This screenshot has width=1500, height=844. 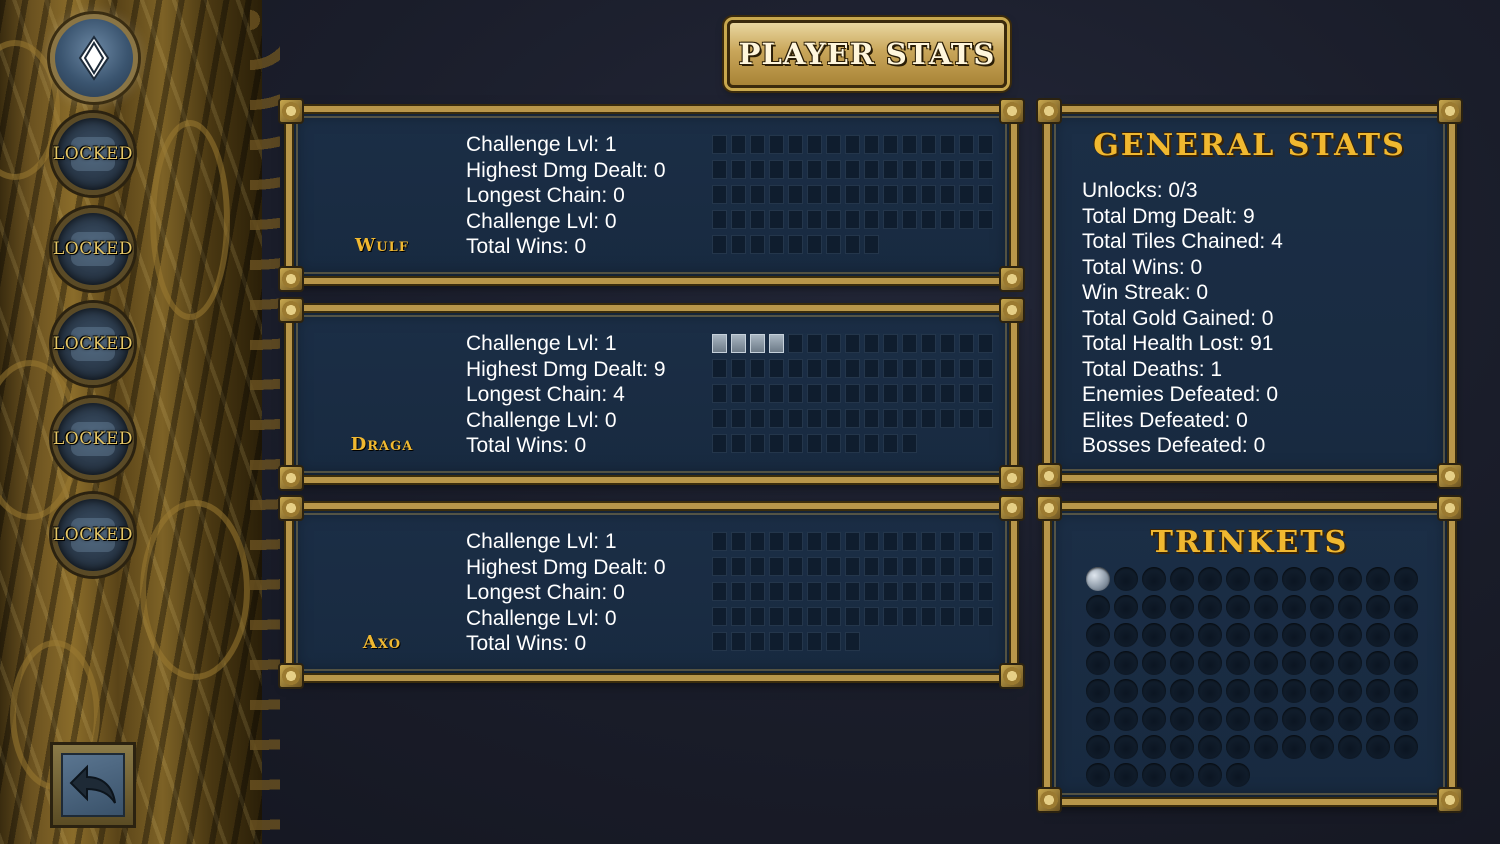 What do you see at coordinates (195, 590) in the screenshot?
I see `vine-decoration` at bounding box center [195, 590].